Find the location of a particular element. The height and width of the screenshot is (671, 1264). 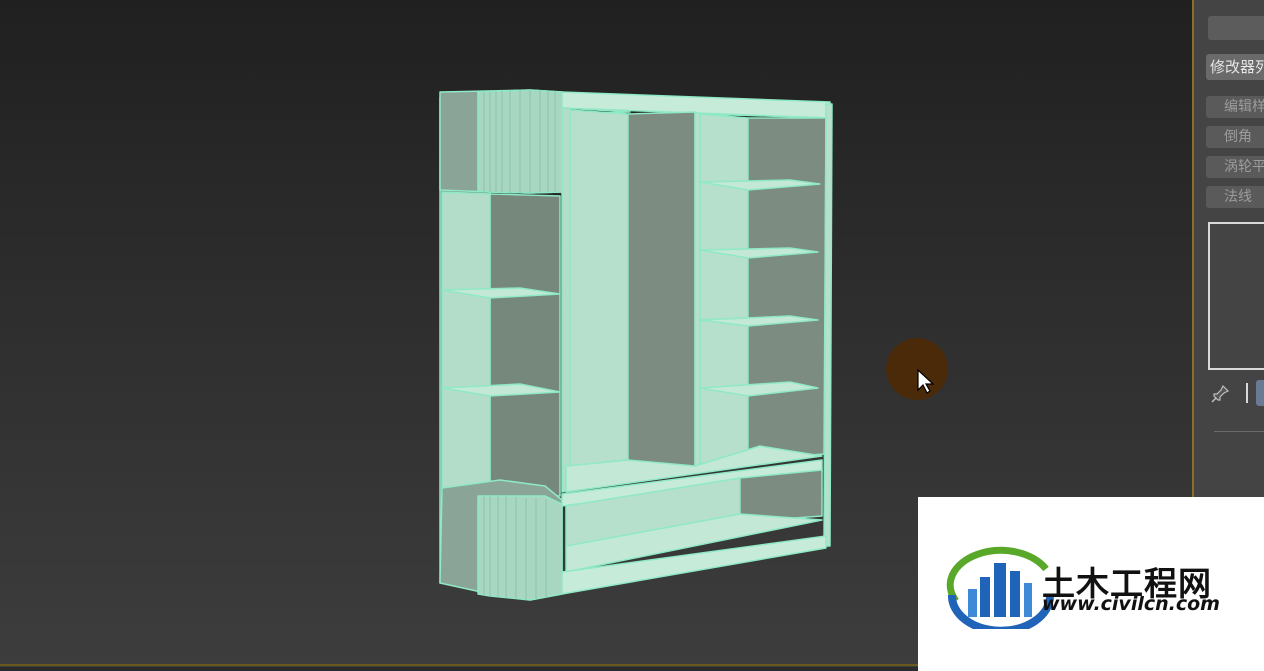

normal-button: 法线 is located at coordinates (1235, 197).